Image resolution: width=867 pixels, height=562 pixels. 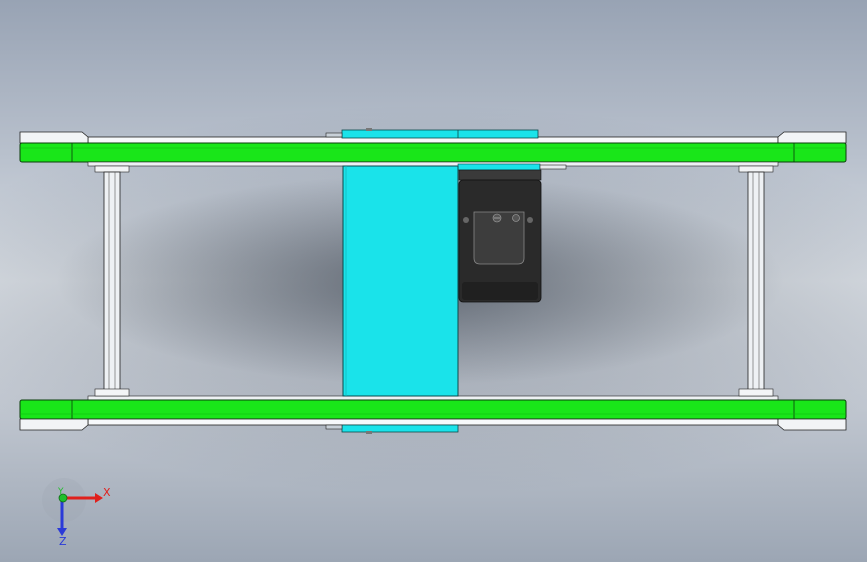 I want to click on stepper-motor, so click(x=500, y=236).